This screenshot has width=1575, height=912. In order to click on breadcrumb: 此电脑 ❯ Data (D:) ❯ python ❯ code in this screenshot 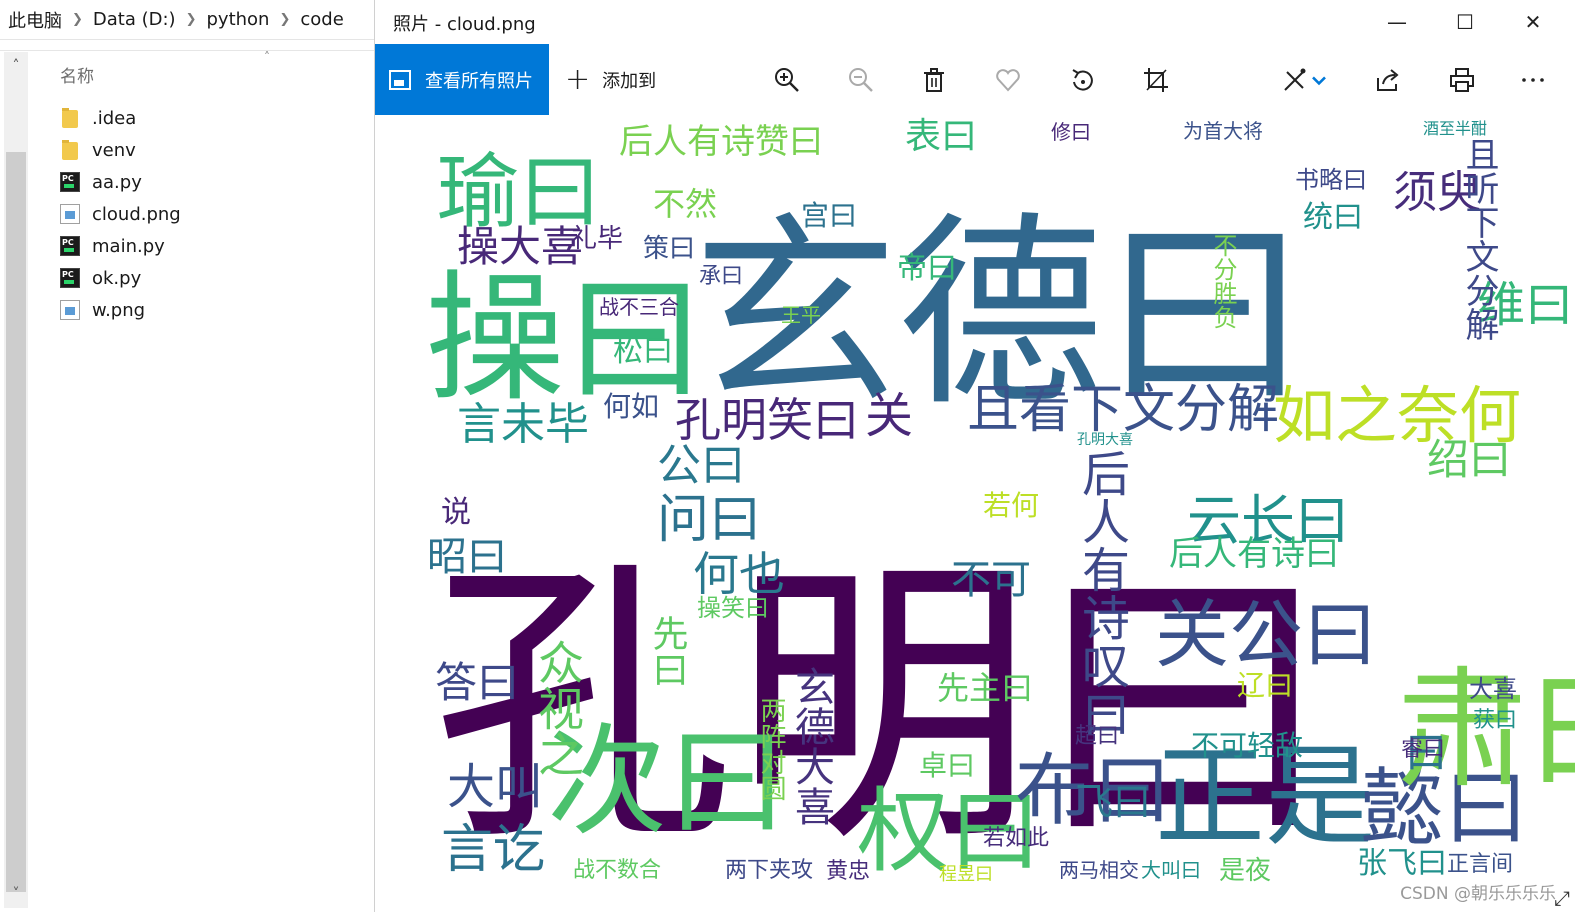, I will do `click(187, 20)`.